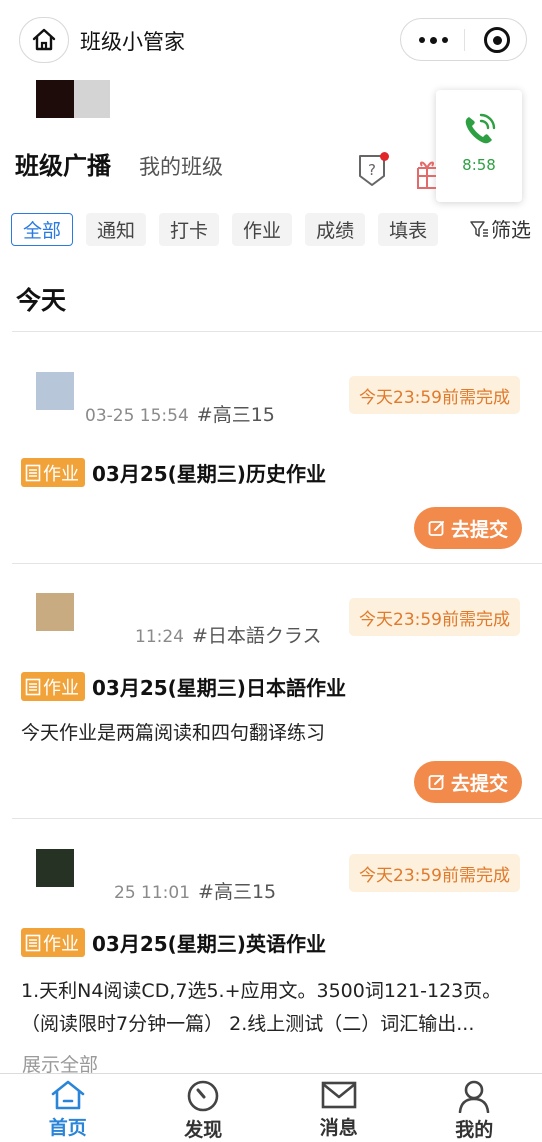  I want to click on chip-form: 填表, so click(408, 229).